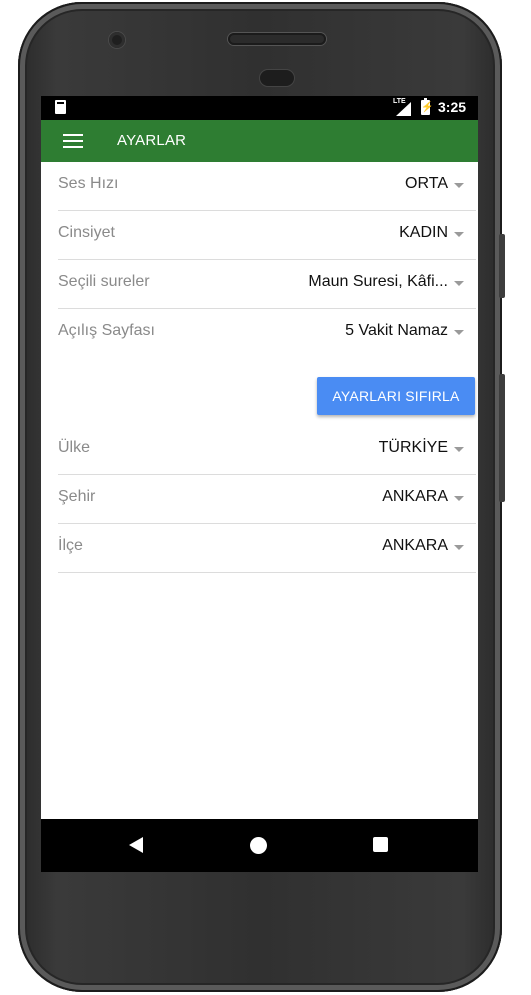 The height and width of the screenshot is (995, 531). I want to click on setting-label: İlçe, so click(70, 545).